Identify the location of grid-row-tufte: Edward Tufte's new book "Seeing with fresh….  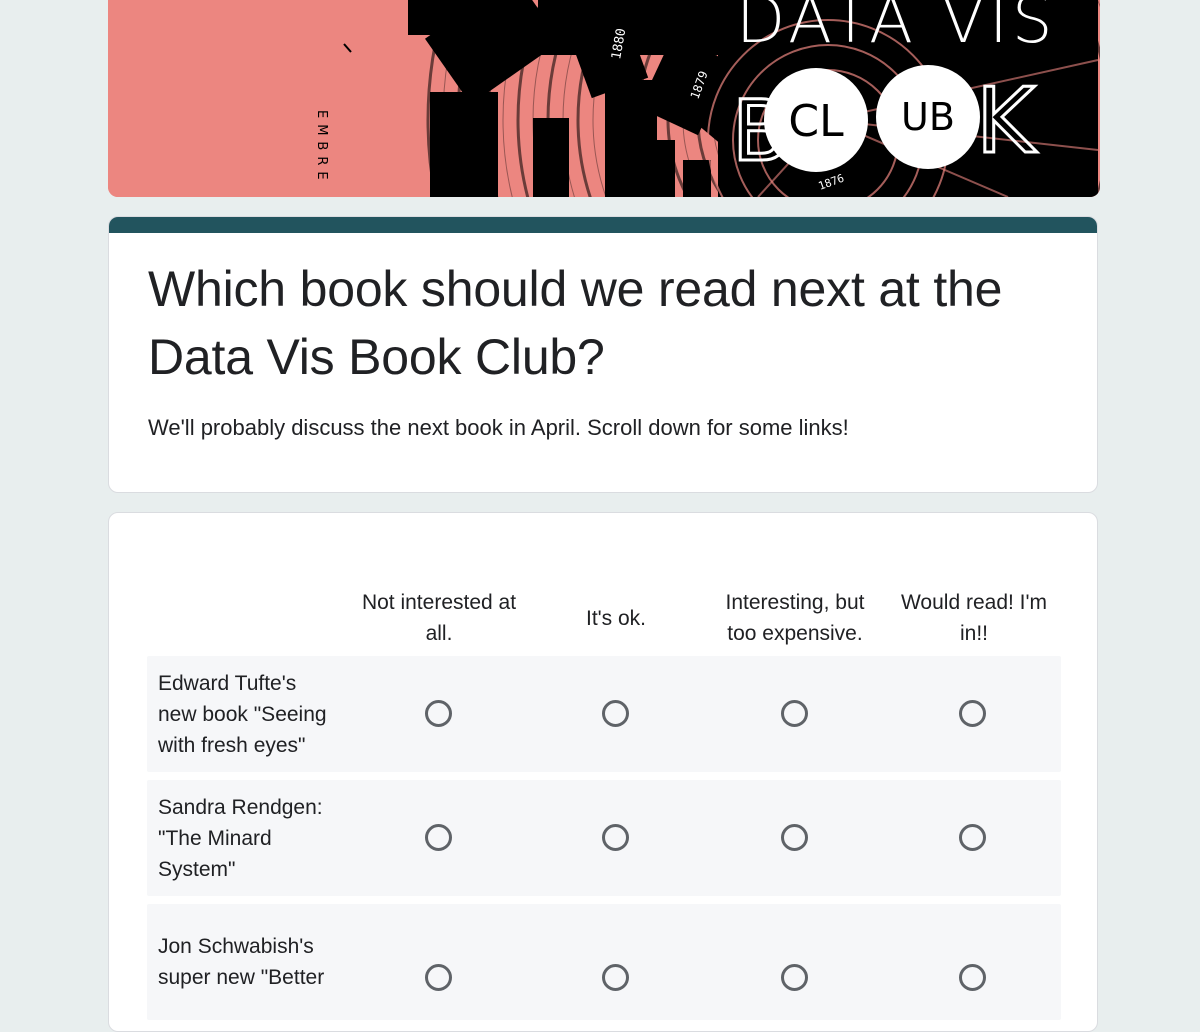
(604, 714).